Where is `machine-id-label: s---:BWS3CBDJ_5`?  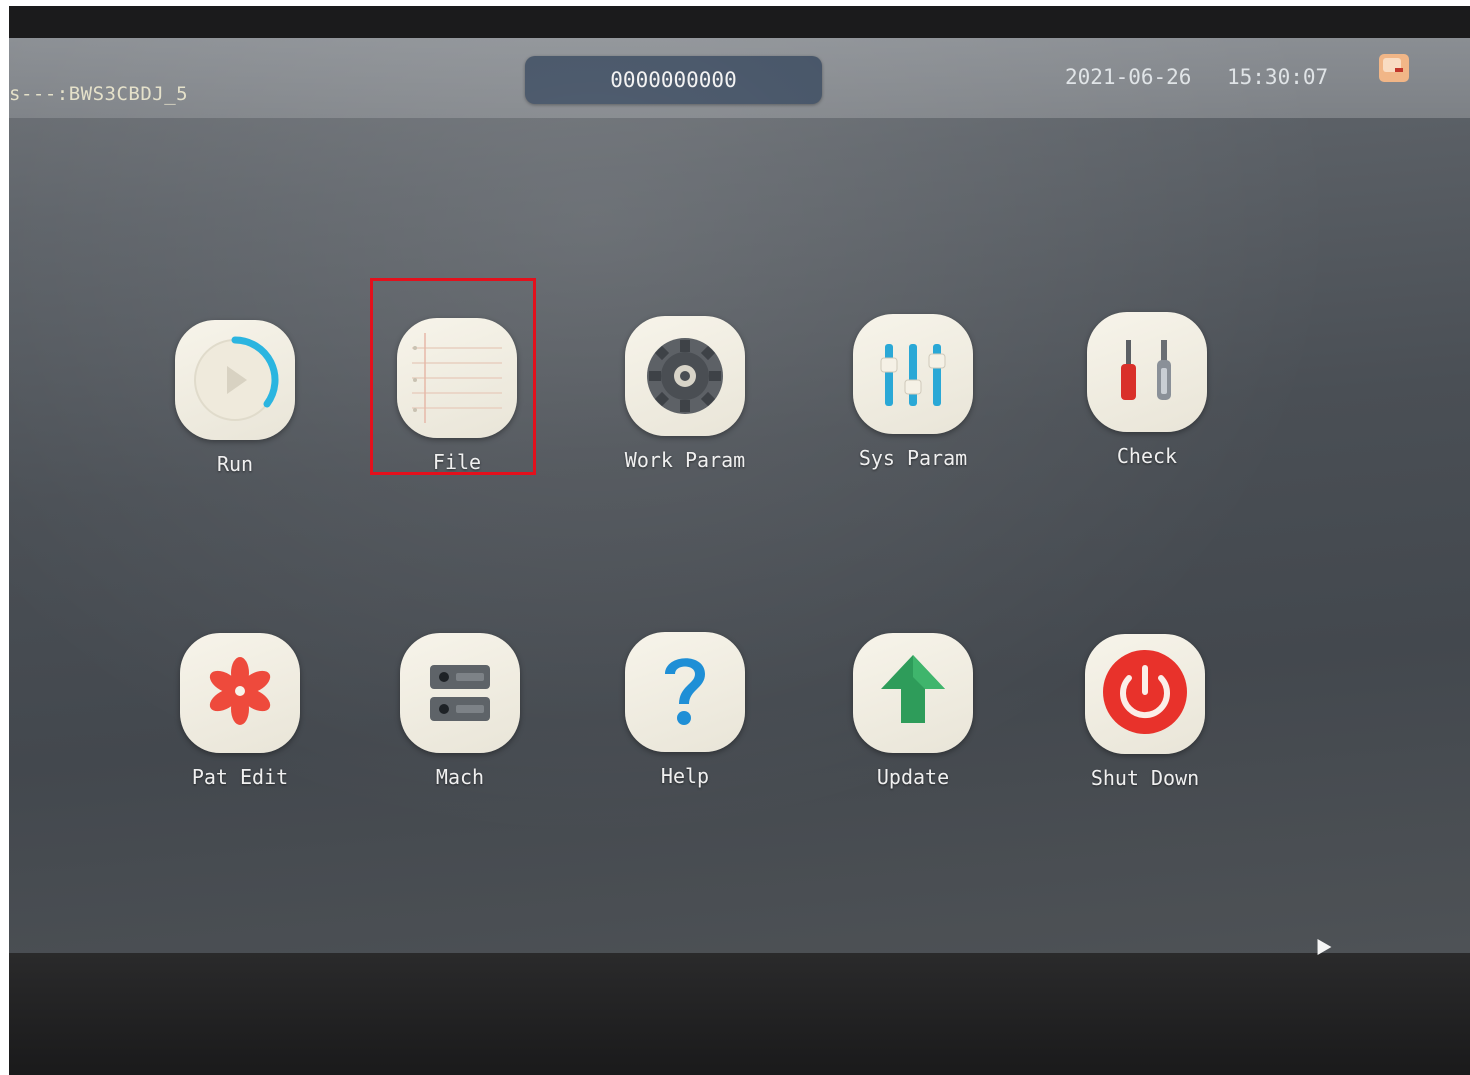
machine-id-label: s---:BWS3CBDJ_5 is located at coordinates (99, 94).